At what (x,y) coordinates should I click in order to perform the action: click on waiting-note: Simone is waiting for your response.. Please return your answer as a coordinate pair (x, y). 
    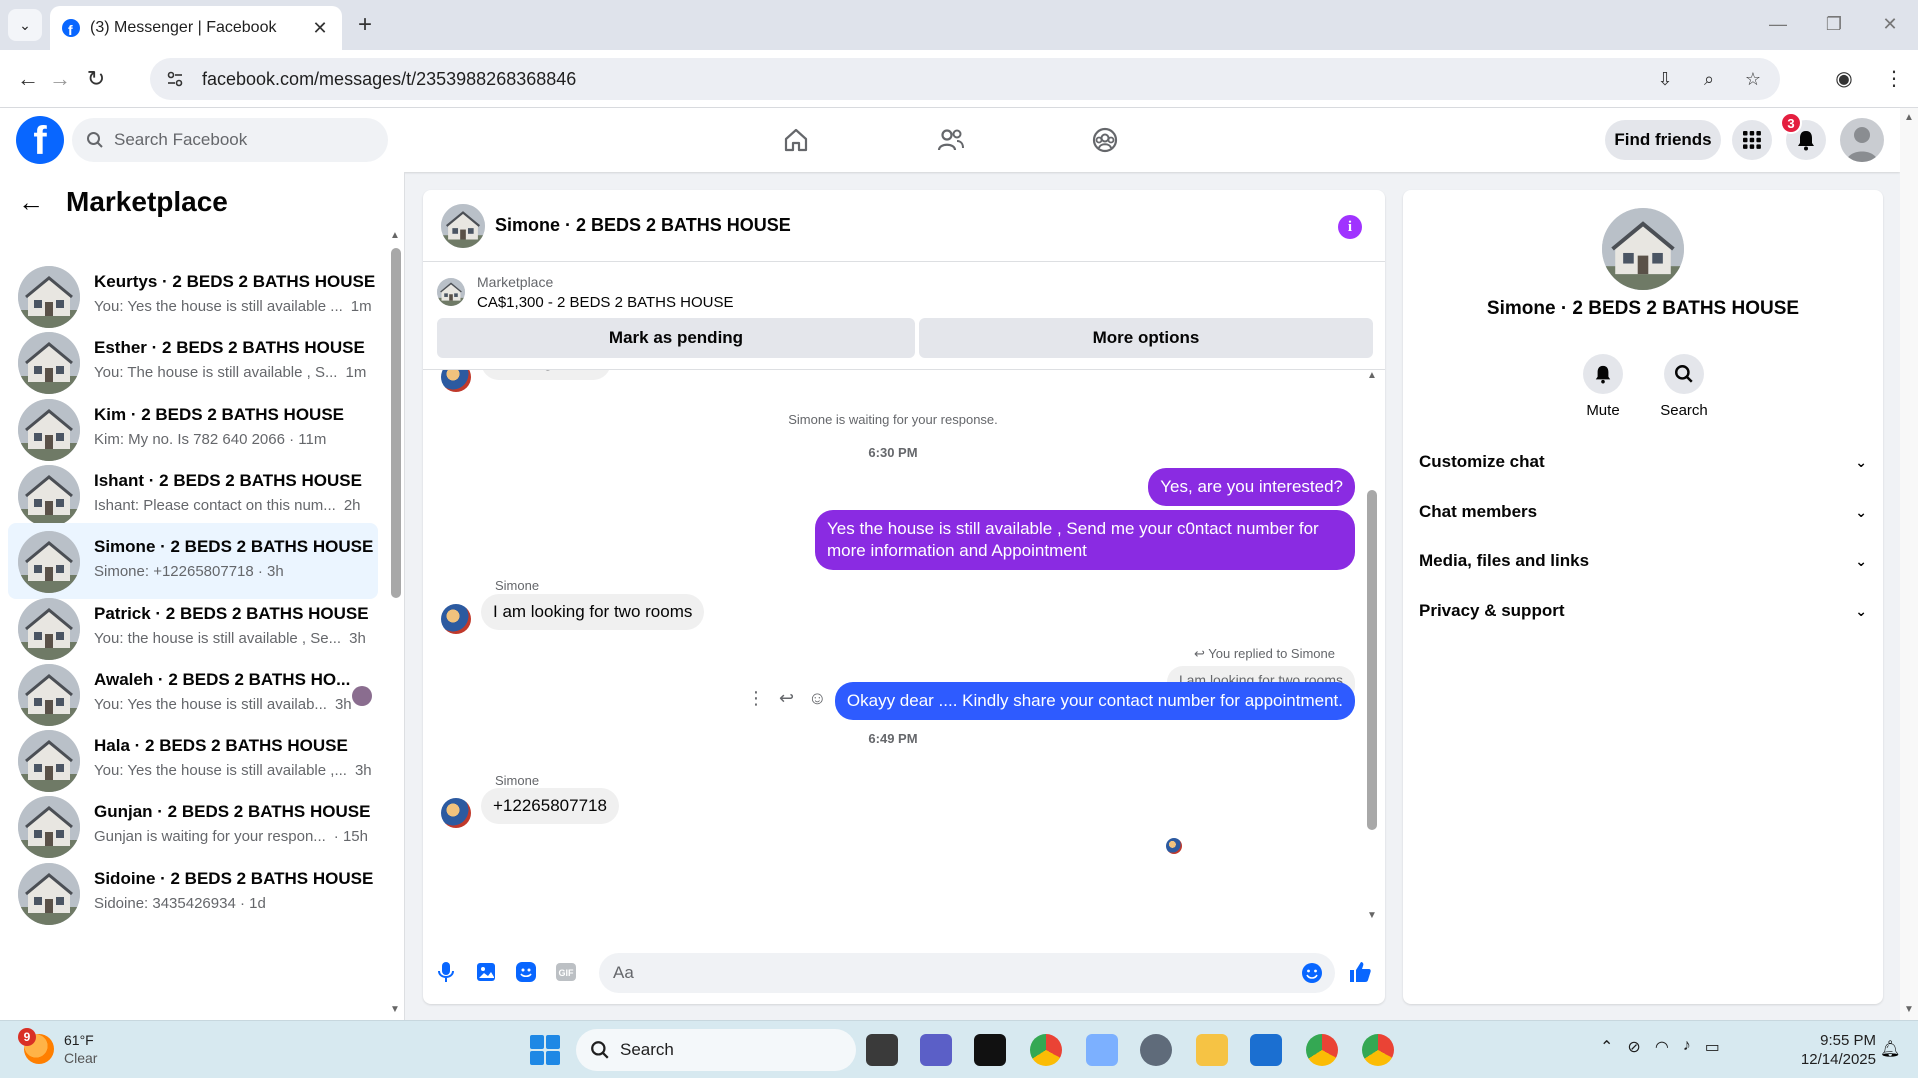
    Looking at the image, I should click on (893, 419).